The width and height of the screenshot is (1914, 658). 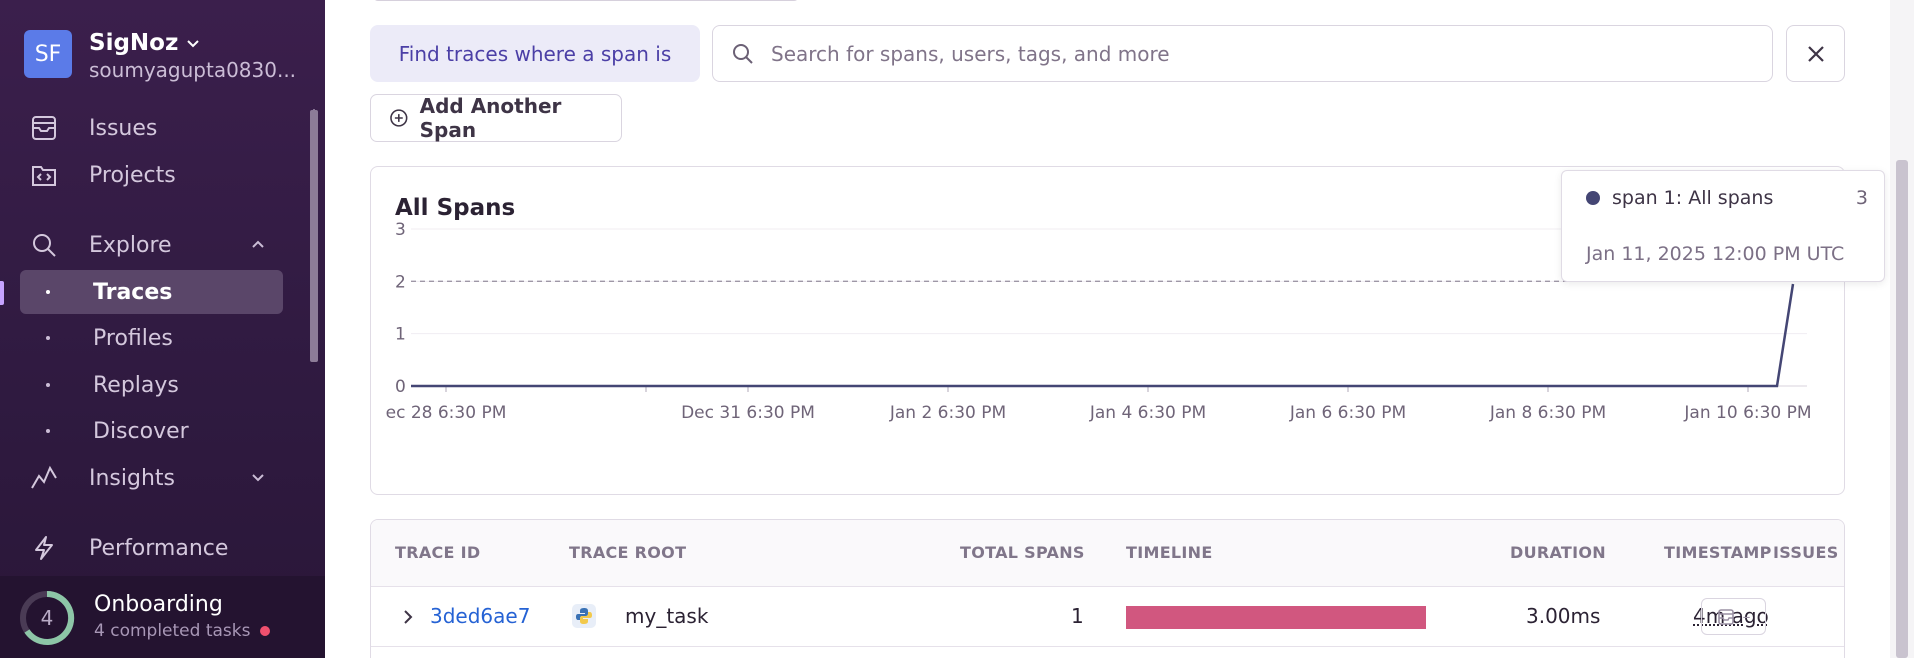 I want to click on total-spans: 1, so click(x=1077, y=616).